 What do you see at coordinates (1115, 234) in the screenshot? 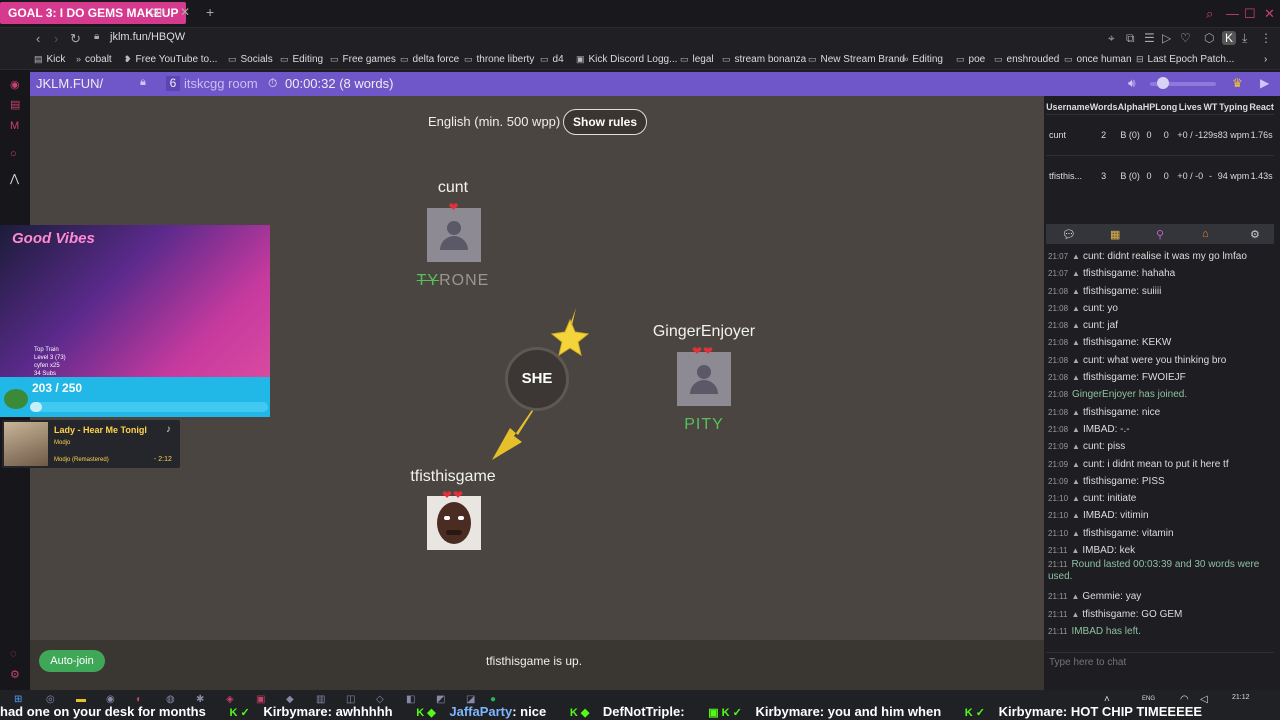
I see `rules-tab-icon: ▦` at bounding box center [1115, 234].